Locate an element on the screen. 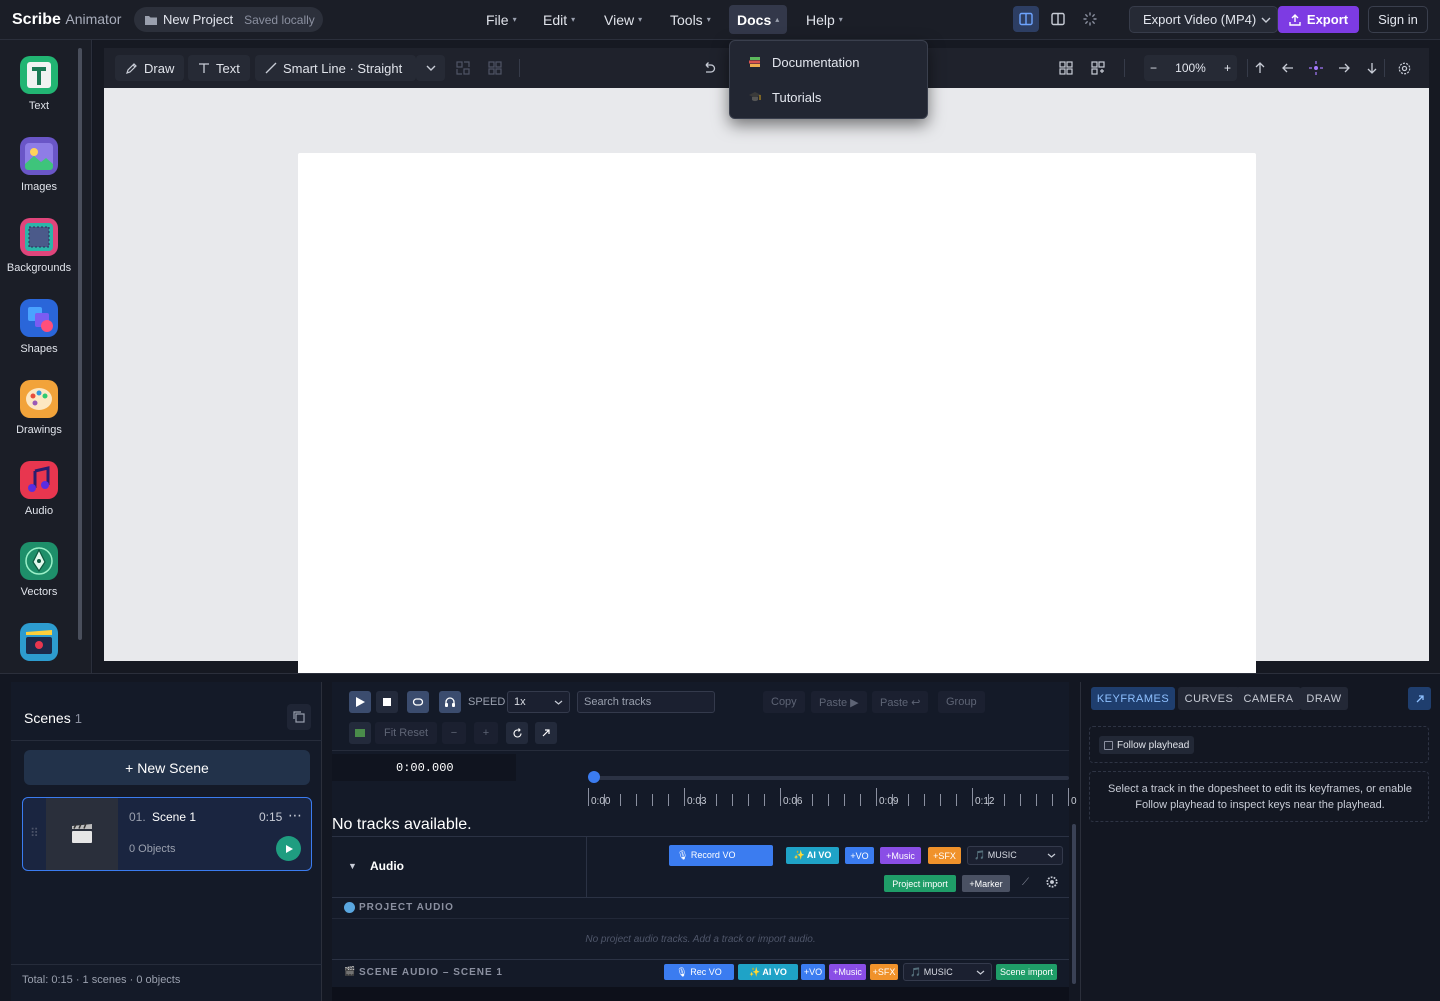 This screenshot has width=1440, height=1001. add-vo-button: +VO is located at coordinates (859, 855).